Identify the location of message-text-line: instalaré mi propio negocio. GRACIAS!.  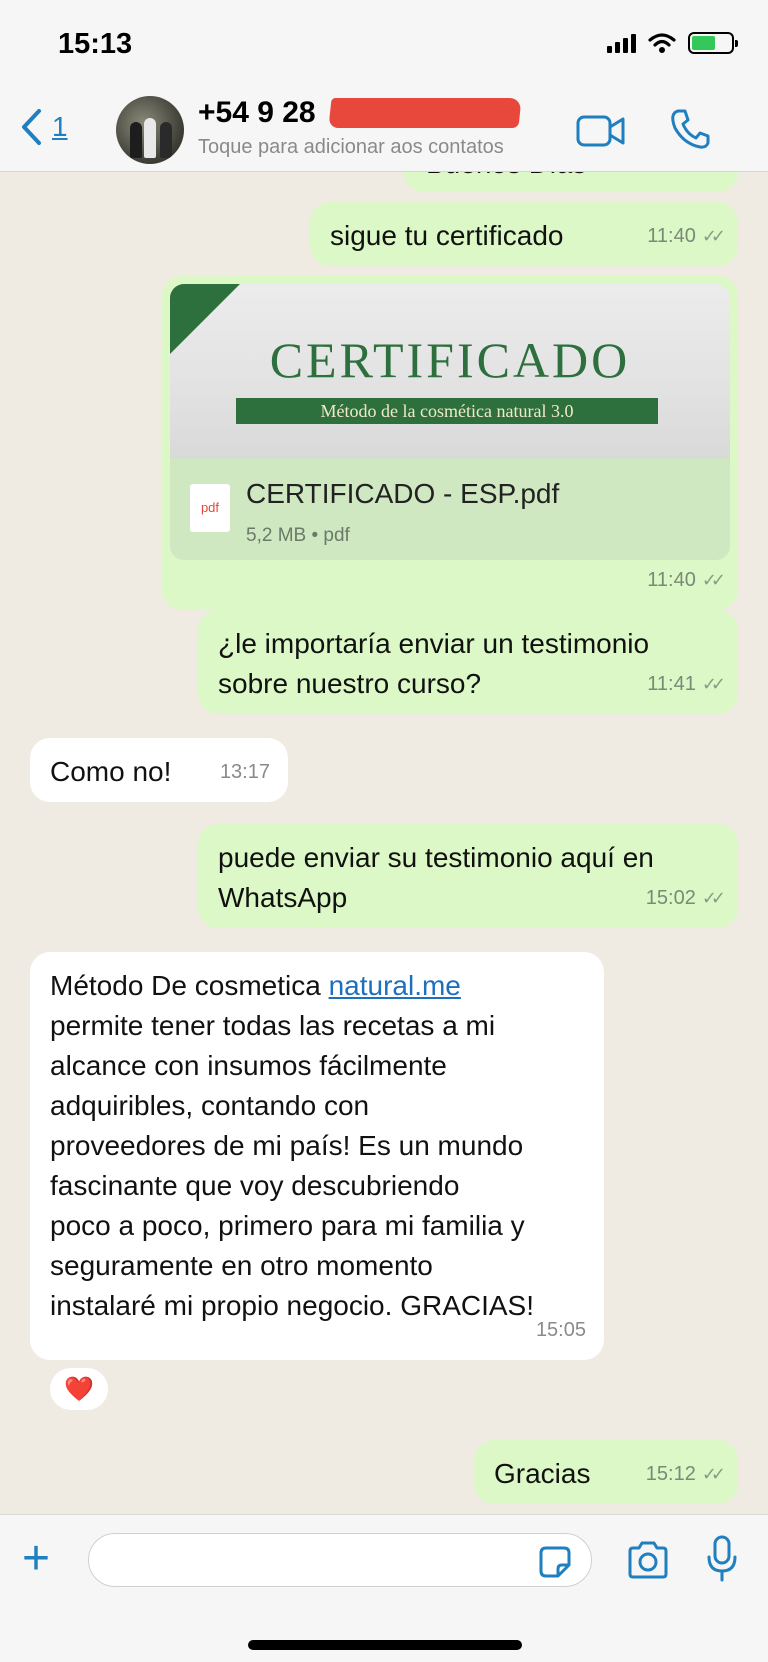
(292, 1305).